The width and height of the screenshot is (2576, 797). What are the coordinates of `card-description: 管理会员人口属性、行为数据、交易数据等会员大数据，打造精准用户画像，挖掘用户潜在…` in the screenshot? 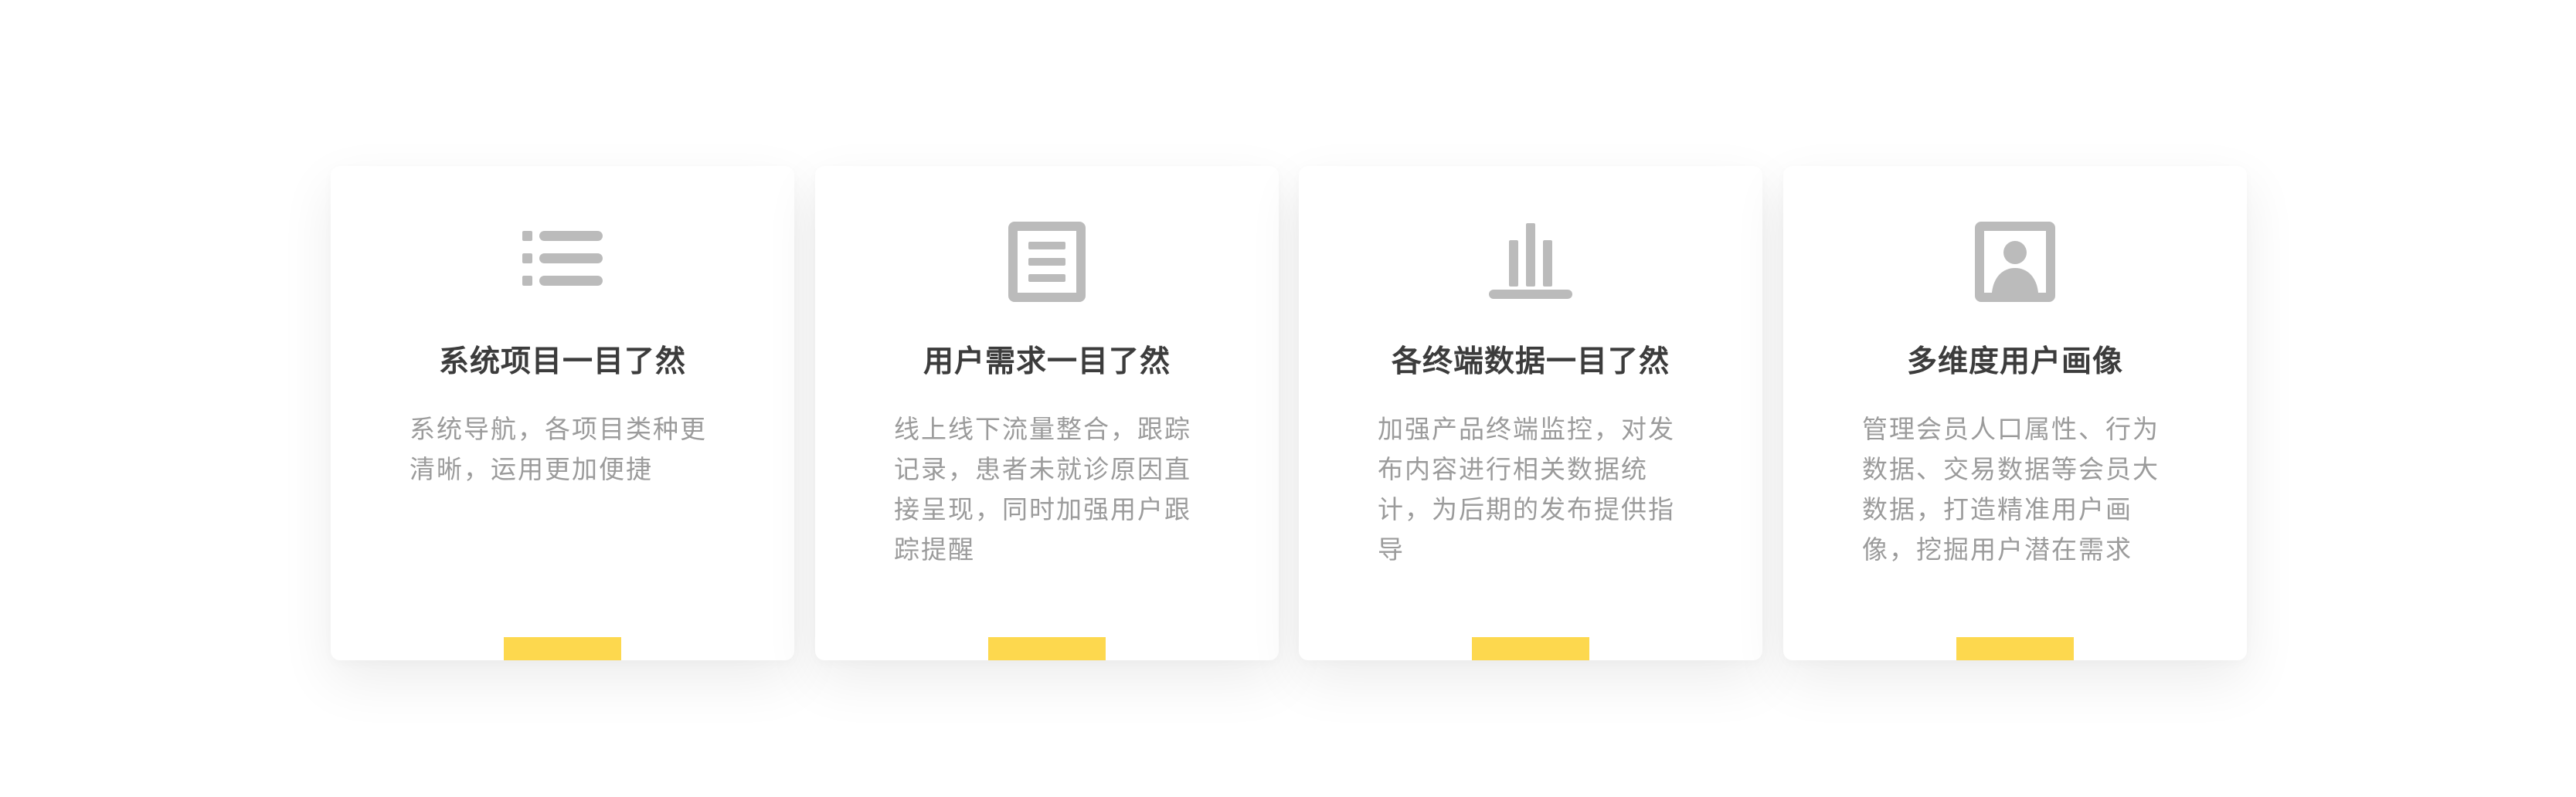 It's located at (2011, 490).